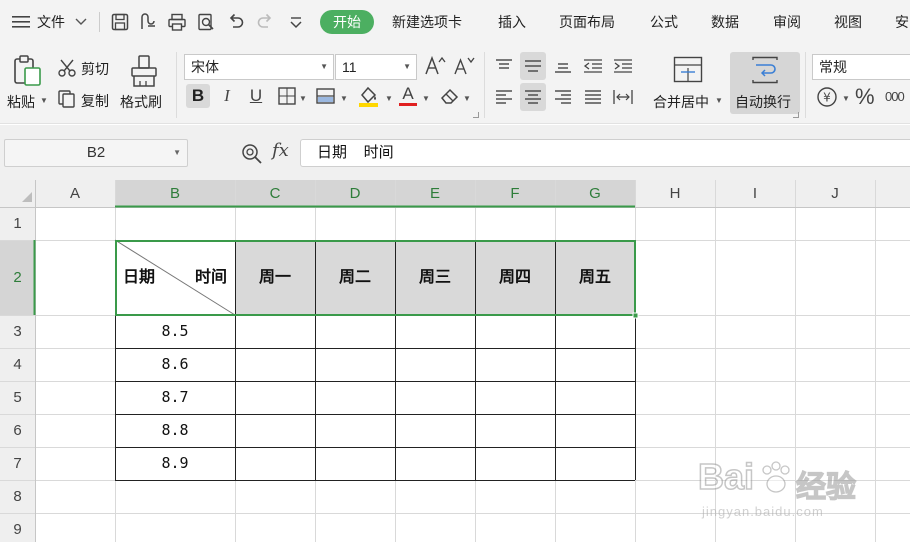  I want to click on formula-input: 日期 时间, so click(605, 153).